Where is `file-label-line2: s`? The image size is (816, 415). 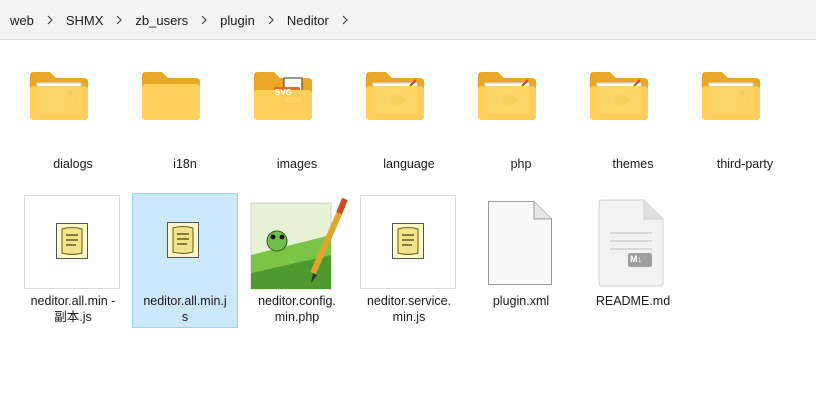 file-label-line2: s is located at coordinates (185, 317).